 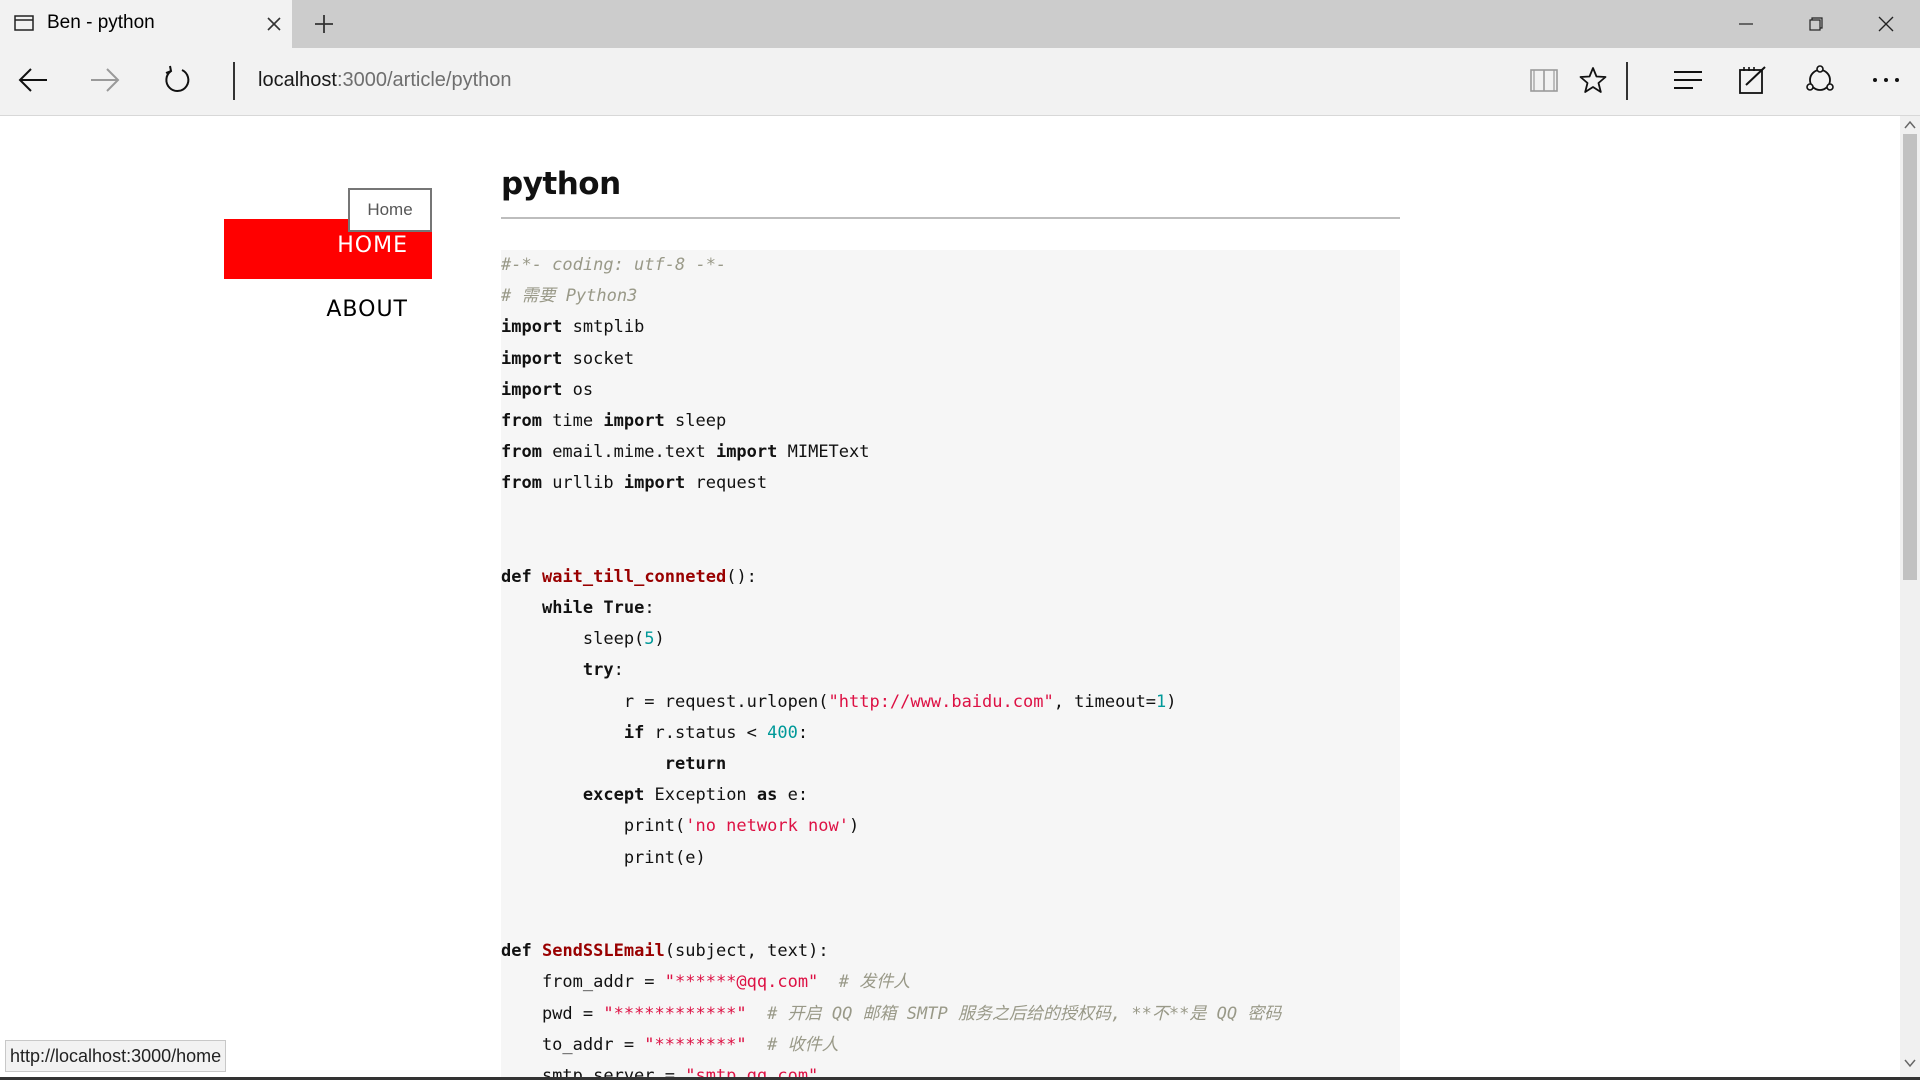 I want to click on code-token: # 开启 QQ 邮箱 SMTP 服务之后给的授权码, **不**是 QQ 密码, so click(x=1024, y=1013).